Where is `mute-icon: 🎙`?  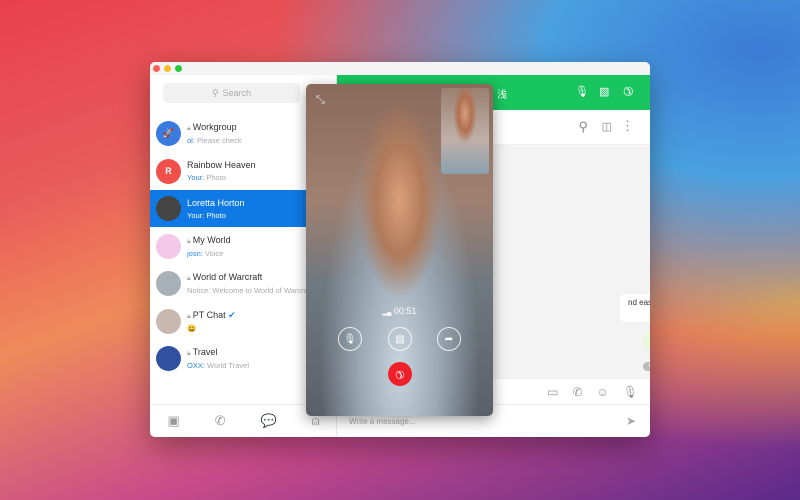 mute-icon: 🎙 is located at coordinates (582, 91).